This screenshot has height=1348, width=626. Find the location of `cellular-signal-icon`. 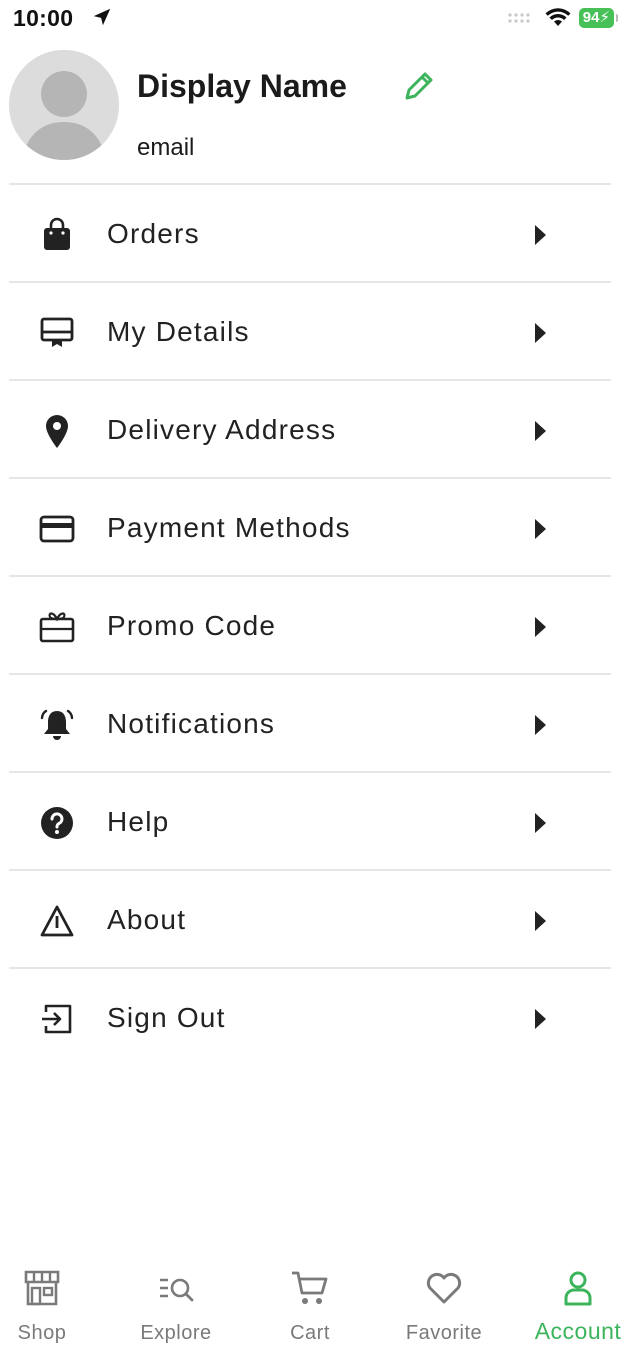

cellular-signal-icon is located at coordinates (519, 18).